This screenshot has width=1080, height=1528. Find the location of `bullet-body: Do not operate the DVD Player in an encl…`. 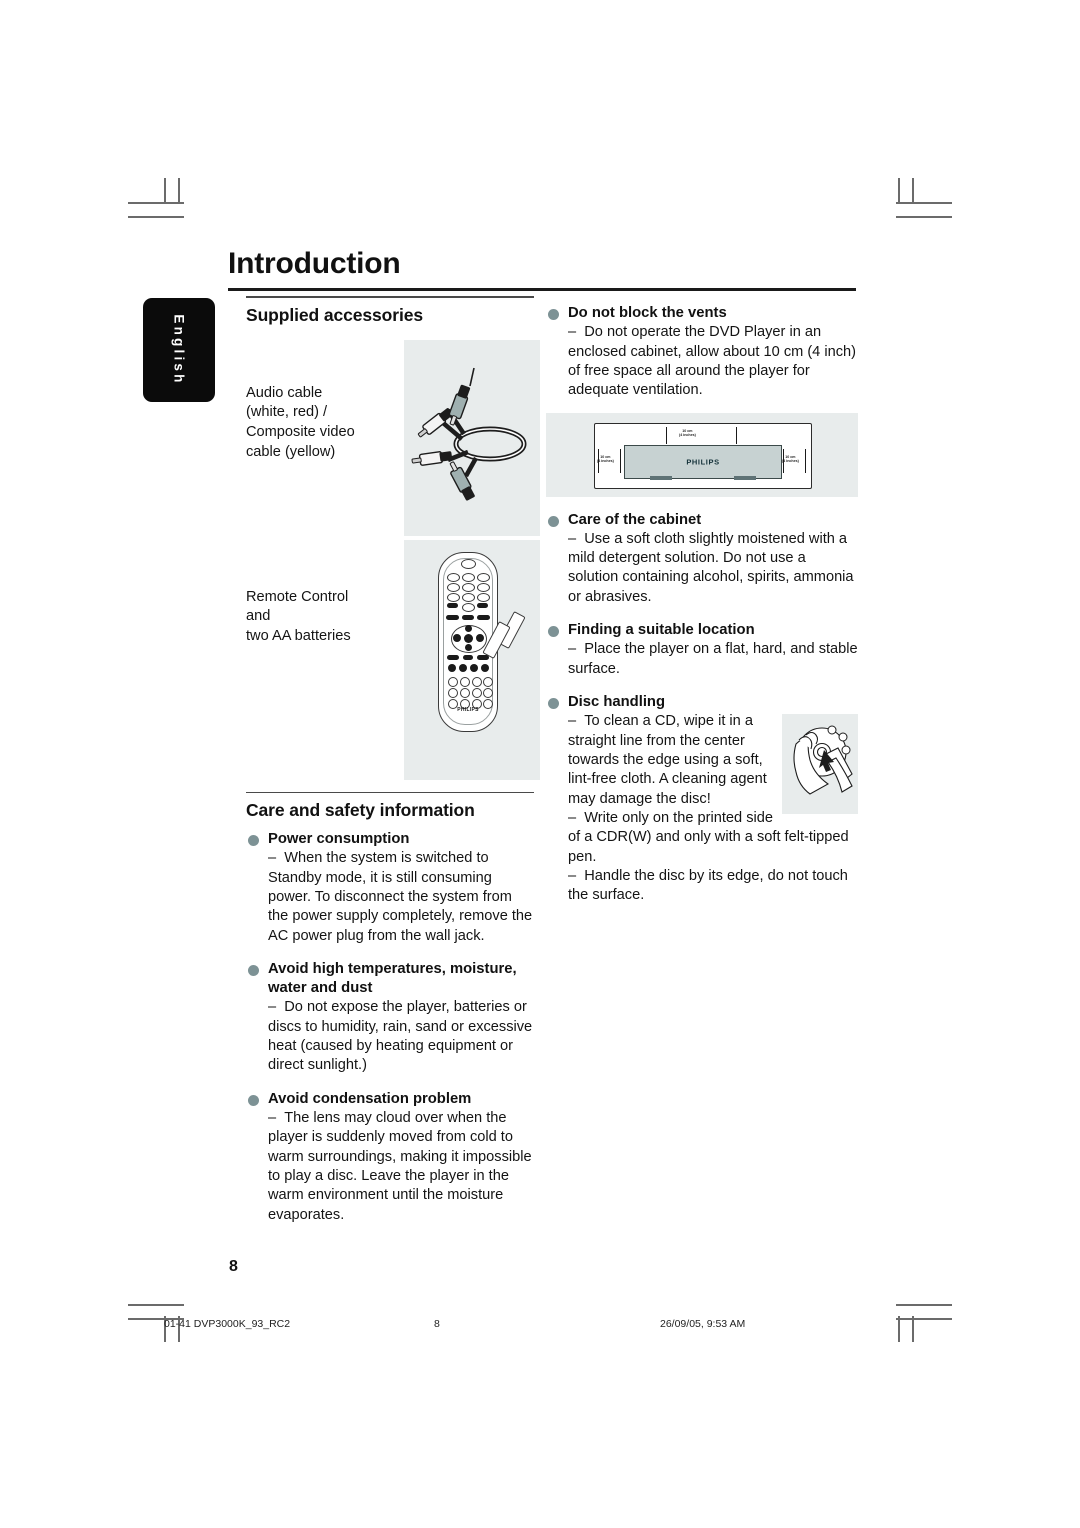

bullet-body: Do not operate the DVD Player in an encl… is located at coordinates (713, 361).